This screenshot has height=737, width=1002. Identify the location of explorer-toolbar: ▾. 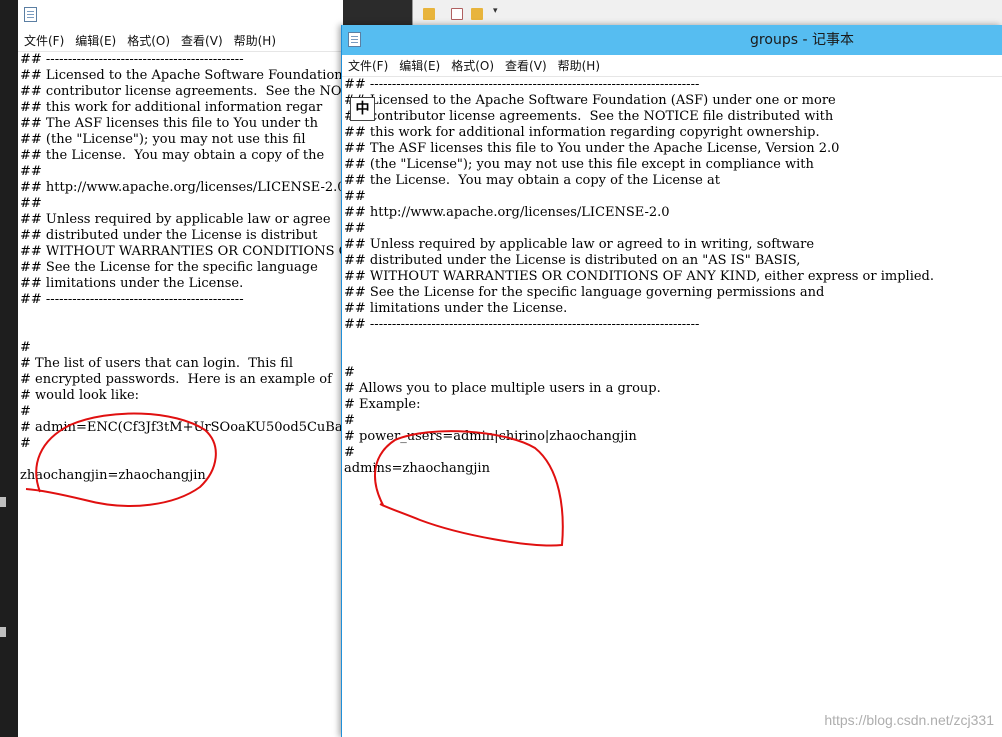
(707, 13).